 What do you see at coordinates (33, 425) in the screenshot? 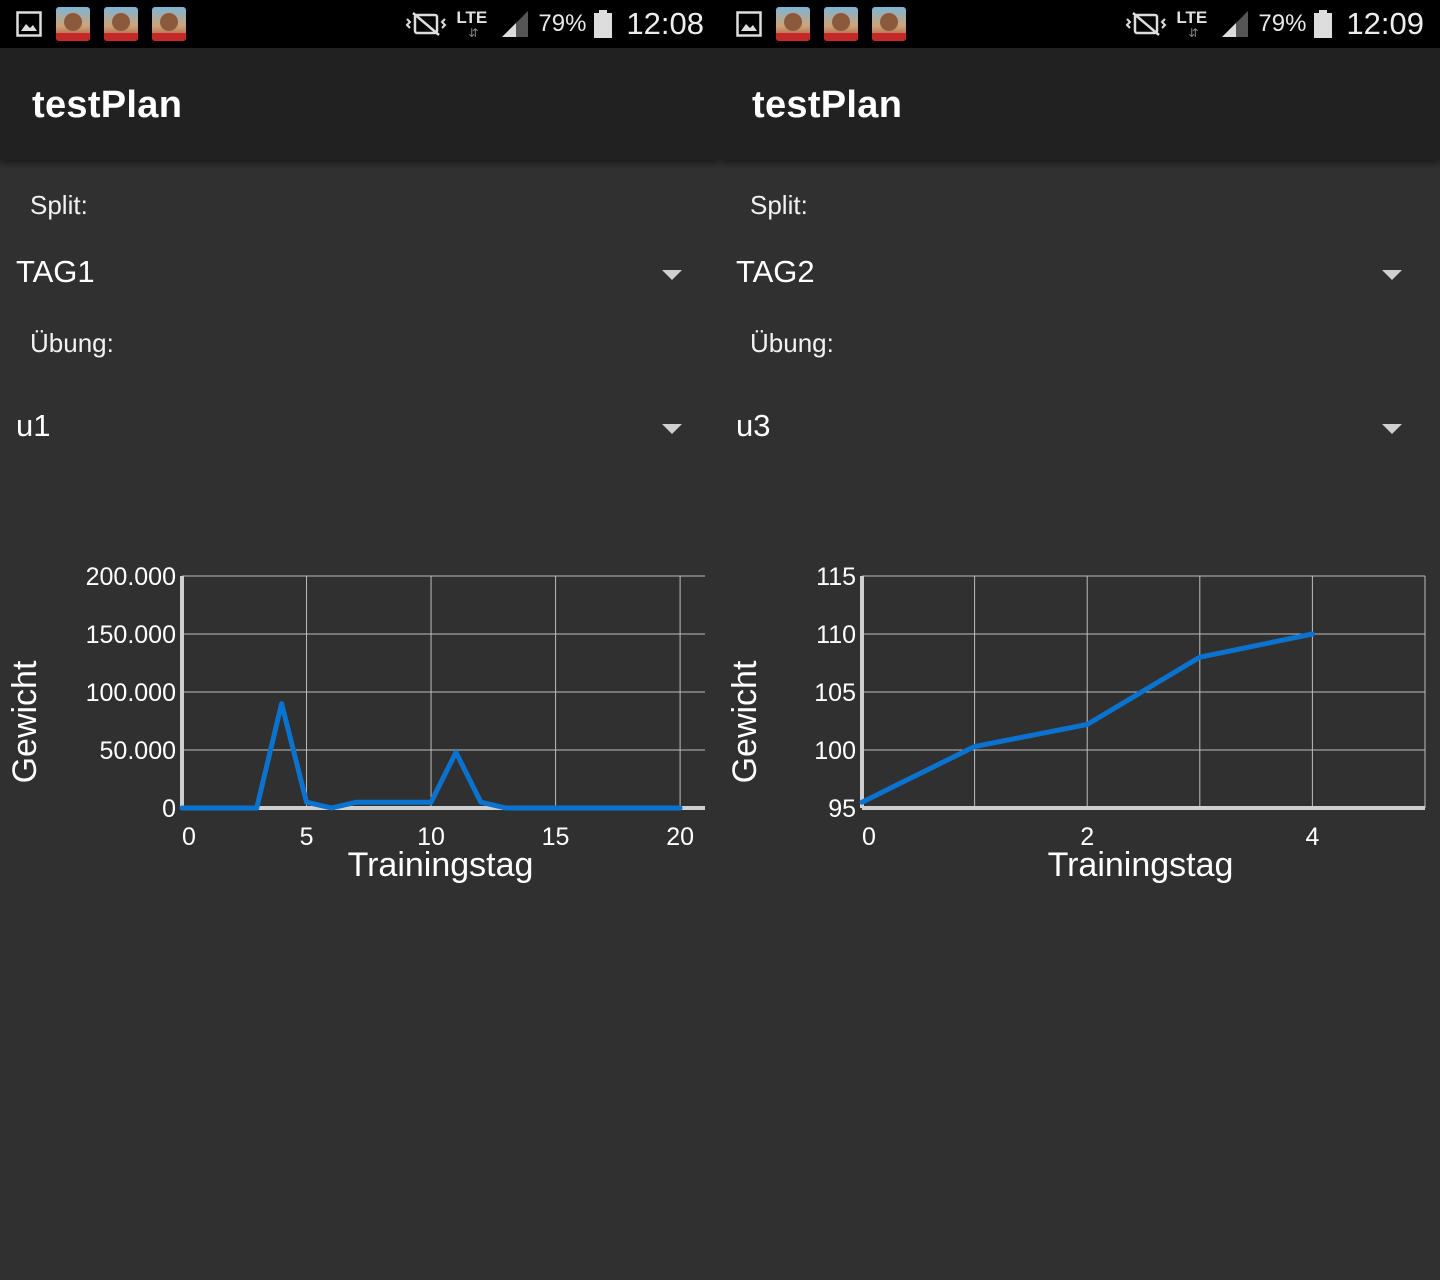
I see `exercise-value: u1` at bounding box center [33, 425].